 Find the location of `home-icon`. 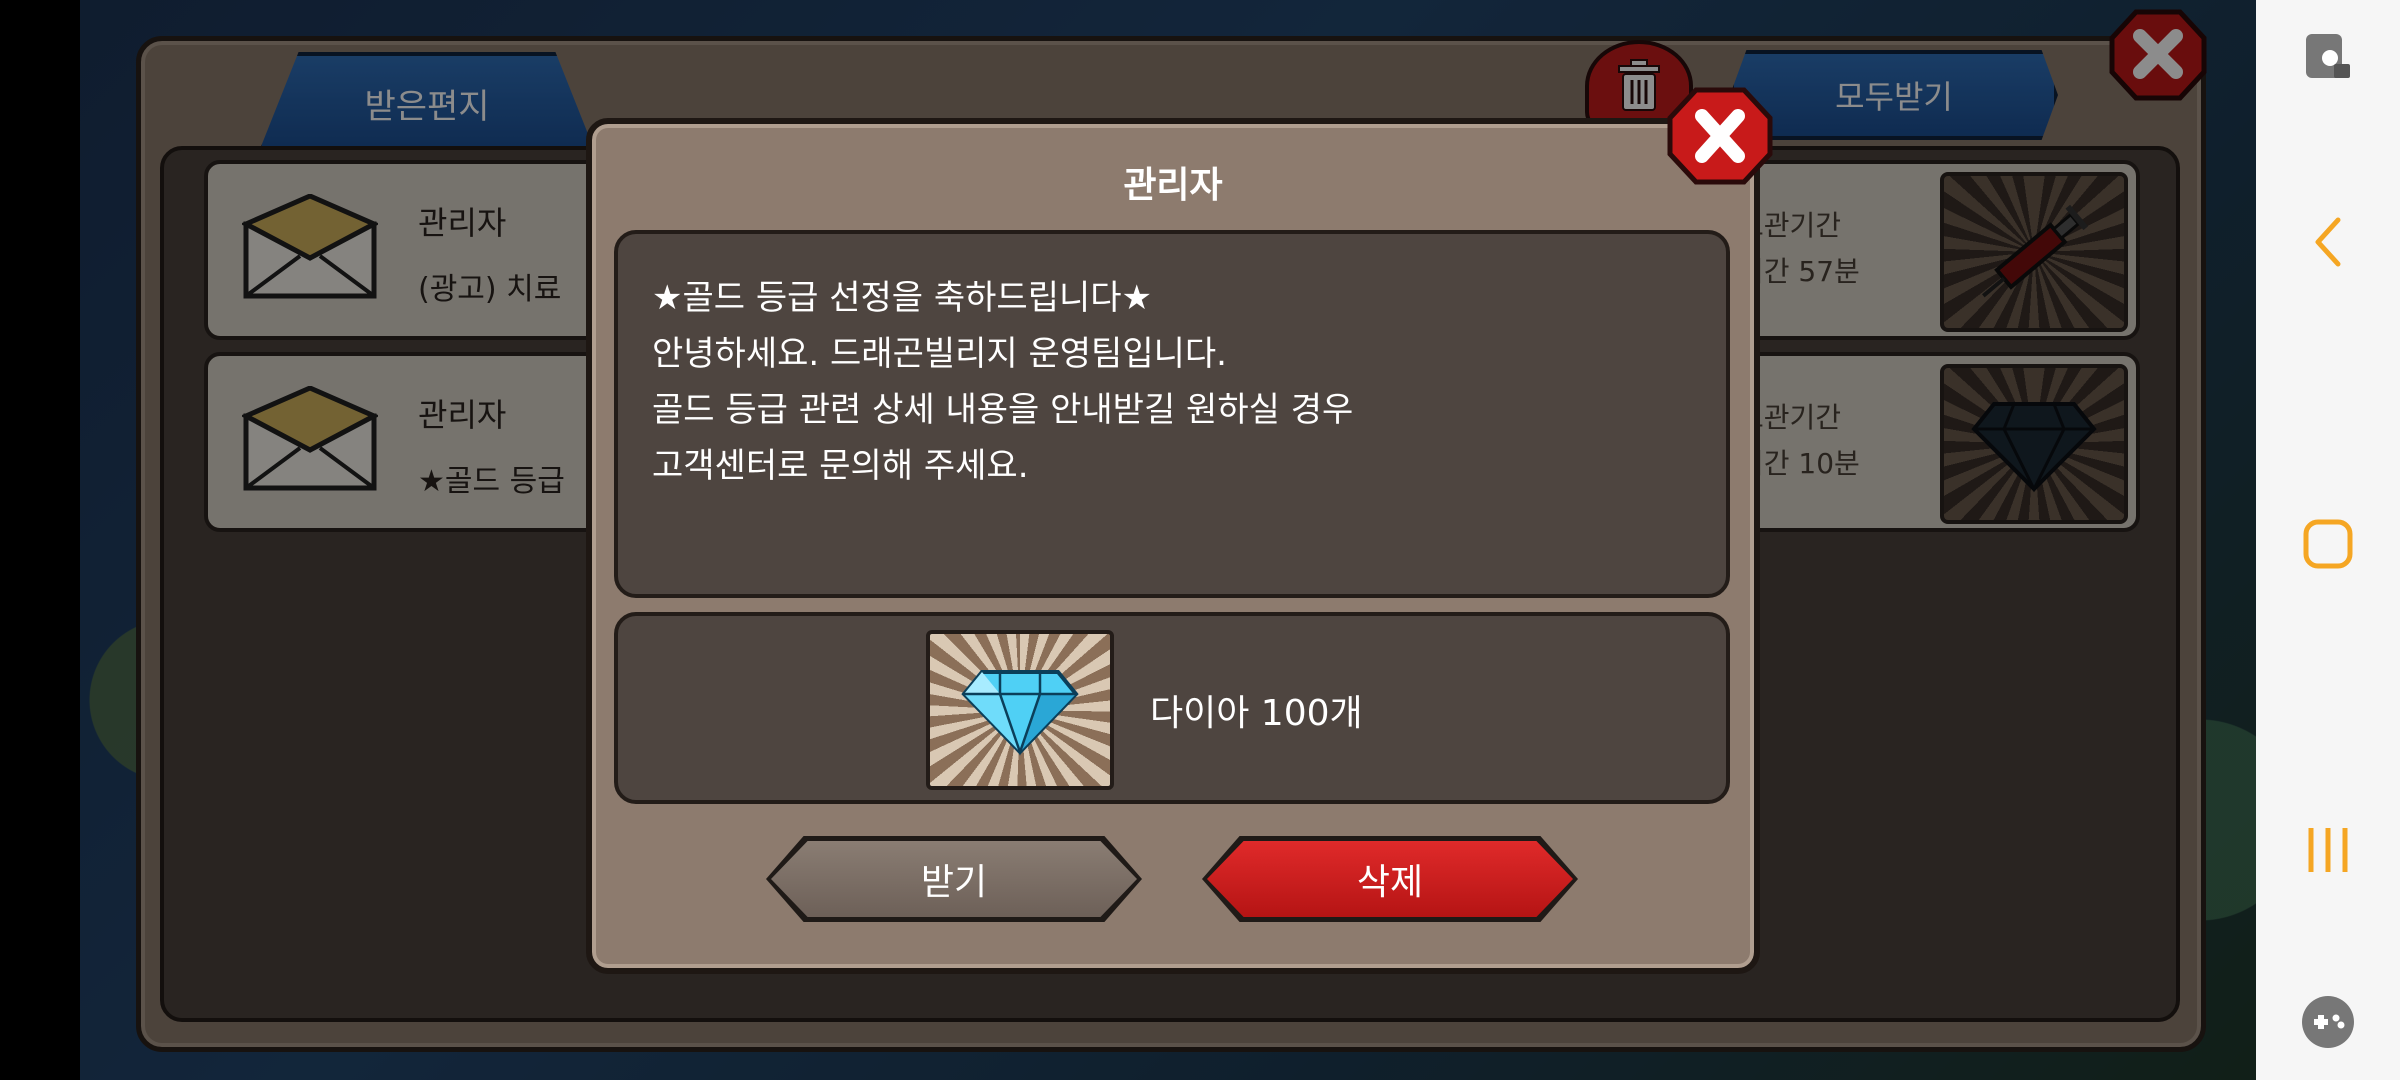

home-icon is located at coordinates (2328, 544).